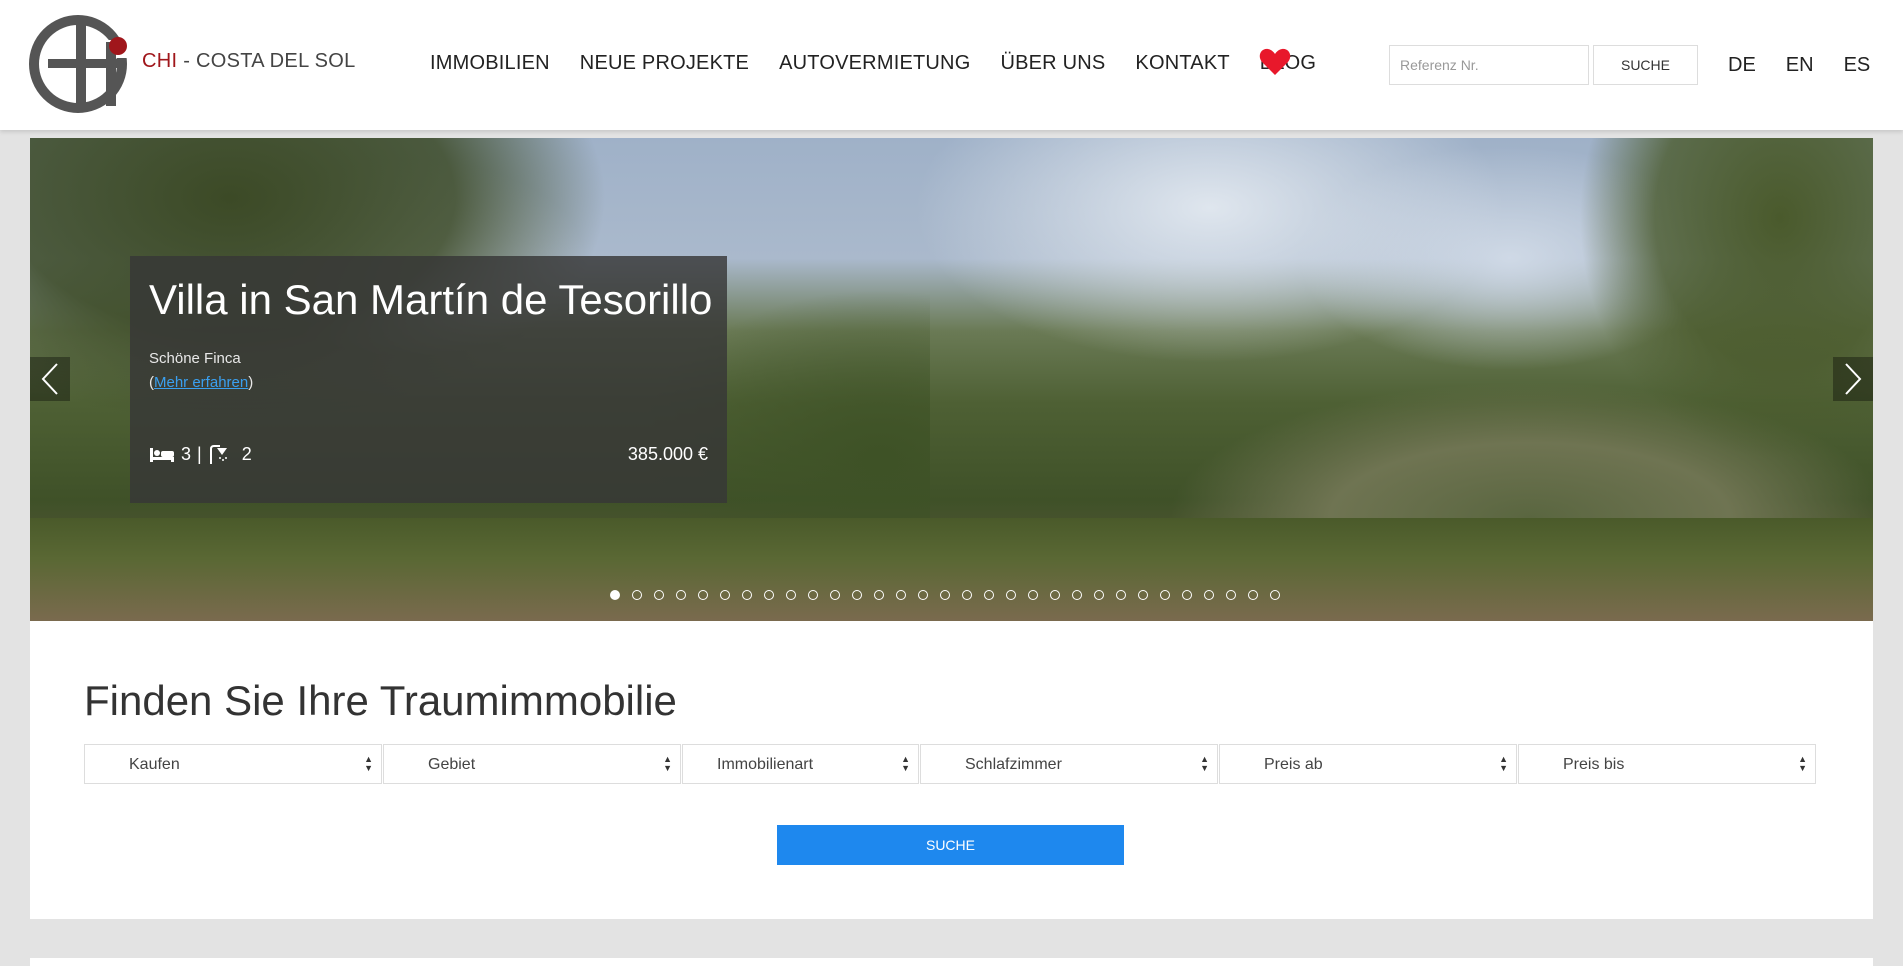 This screenshot has height=966, width=1903. What do you see at coordinates (874, 63) in the screenshot?
I see `nav-autovermietung: AUTOVERMIETUNG` at bounding box center [874, 63].